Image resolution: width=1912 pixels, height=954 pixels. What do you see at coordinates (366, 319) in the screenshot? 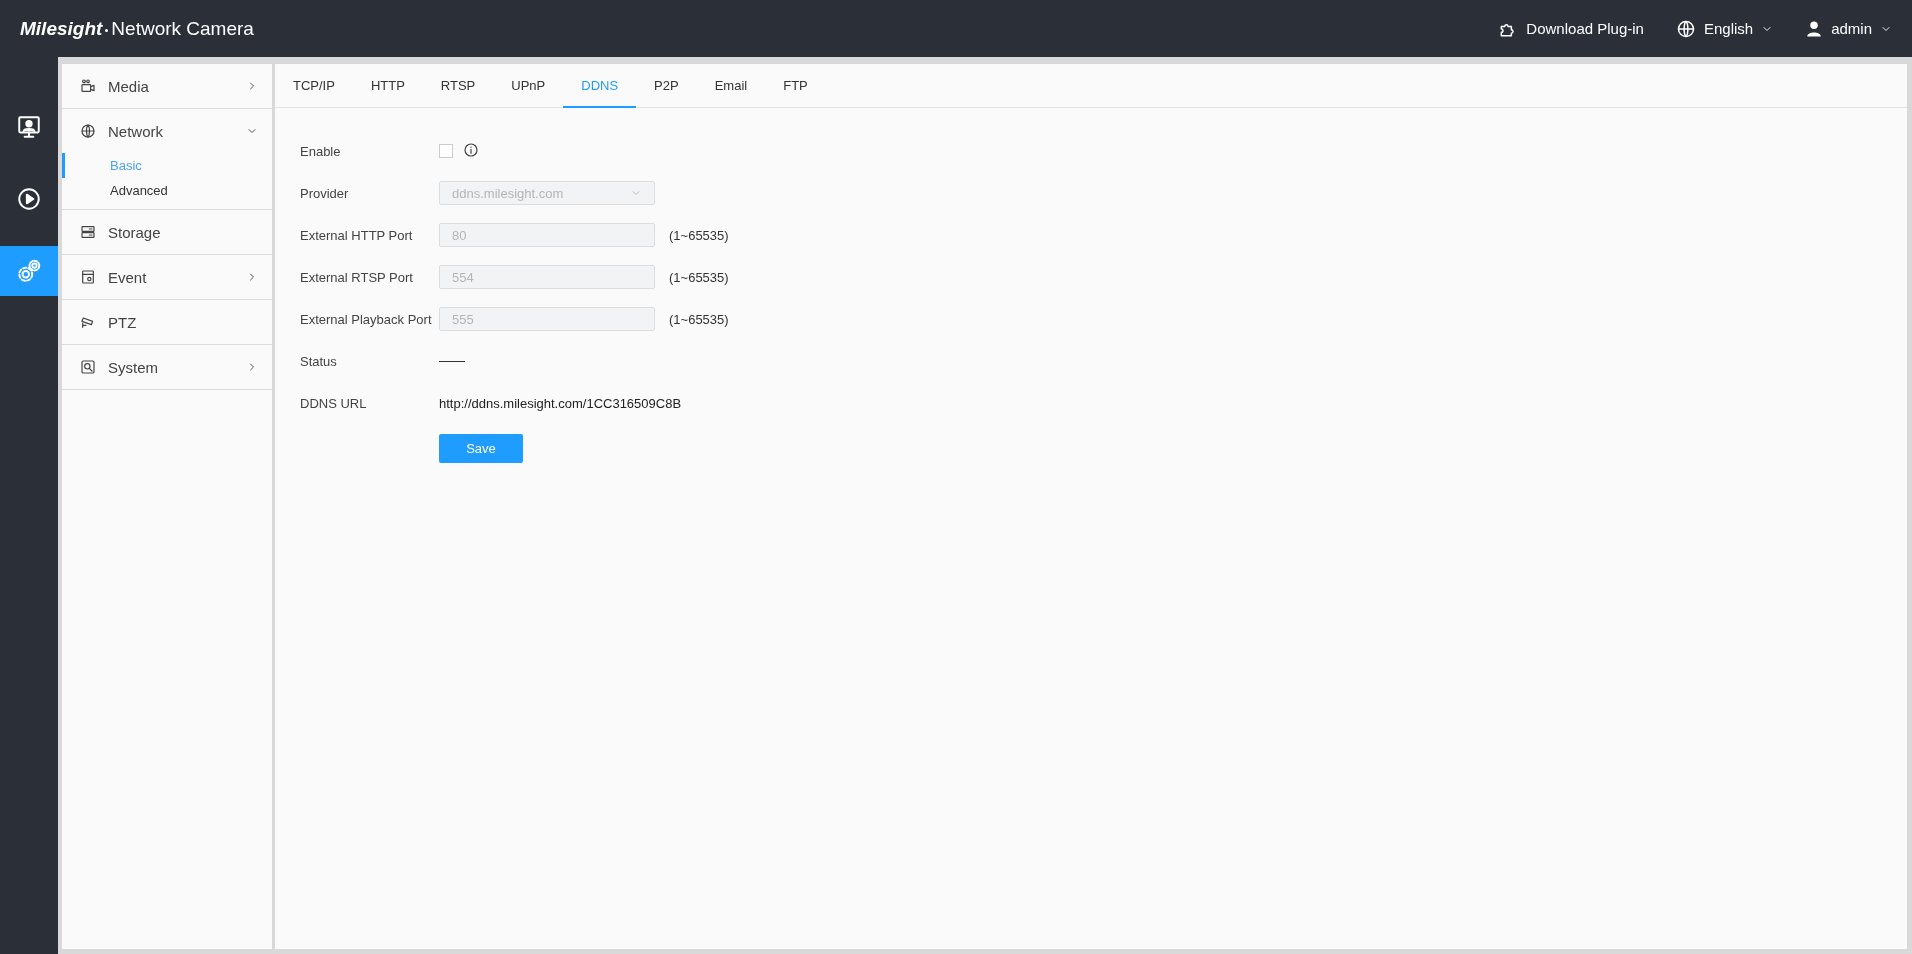
I see `field-label: External Playback Port` at bounding box center [366, 319].